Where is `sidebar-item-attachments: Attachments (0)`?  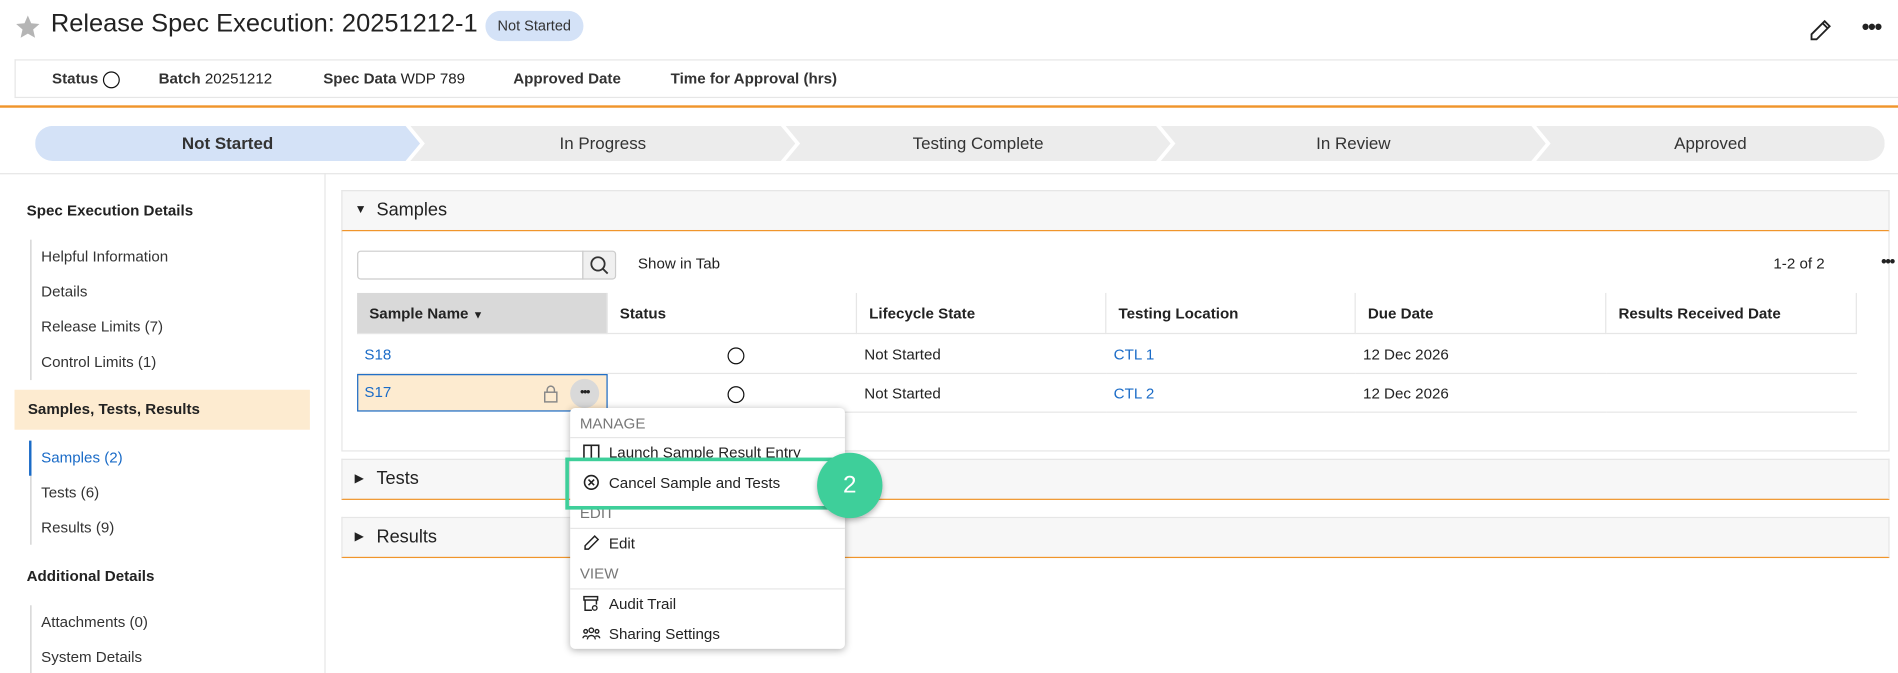
sidebar-item-attachments: Attachments (0) is located at coordinates (94, 622).